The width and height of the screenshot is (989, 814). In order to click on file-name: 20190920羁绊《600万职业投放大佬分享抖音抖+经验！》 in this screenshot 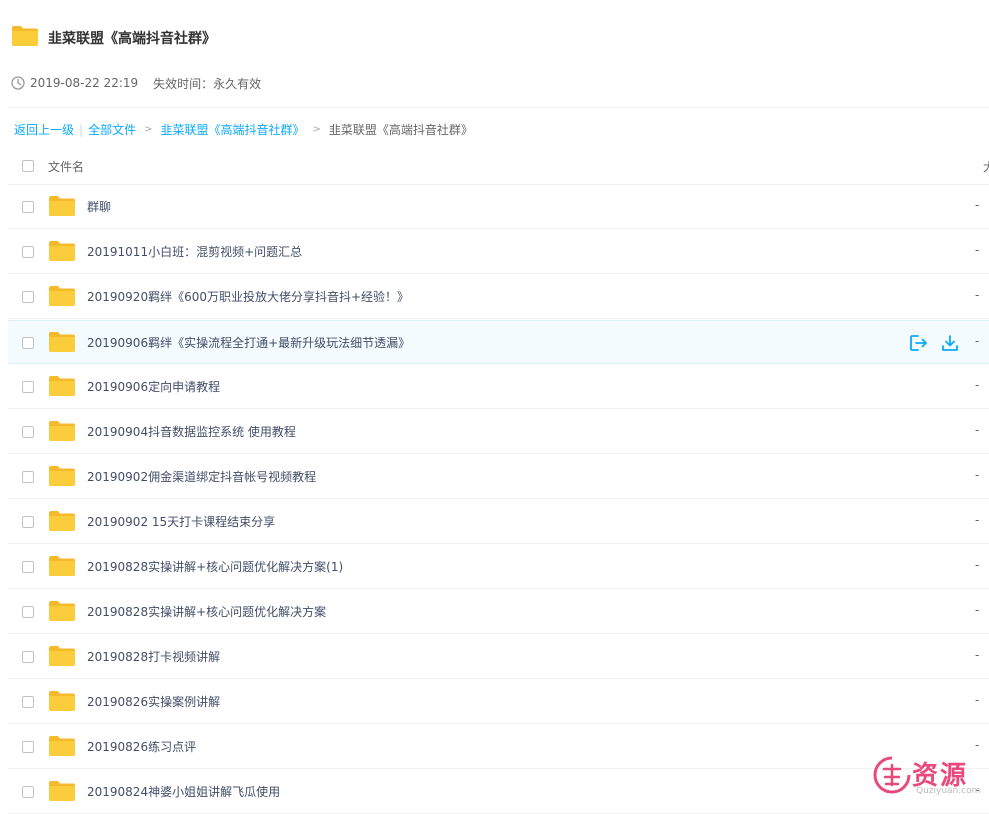, I will do `click(248, 296)`.